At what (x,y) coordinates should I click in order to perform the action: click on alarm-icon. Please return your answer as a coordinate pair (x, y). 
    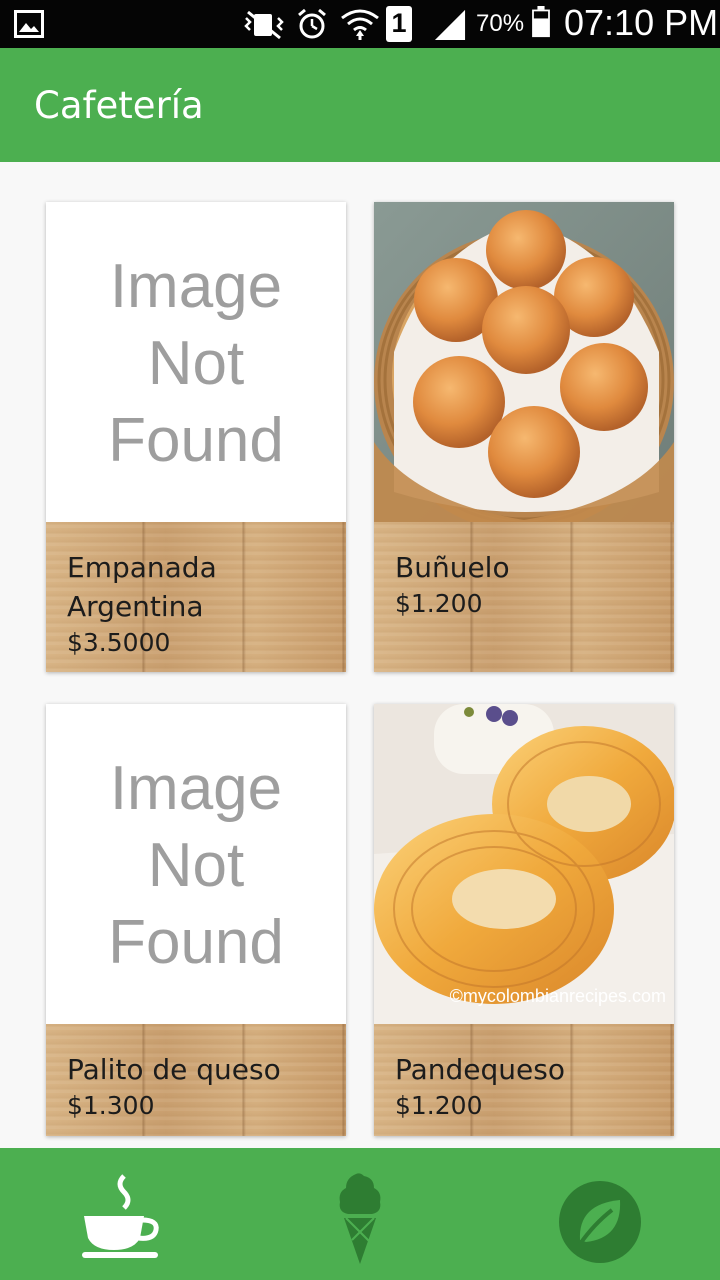
    Looking at the image, I should click on (312, 23).